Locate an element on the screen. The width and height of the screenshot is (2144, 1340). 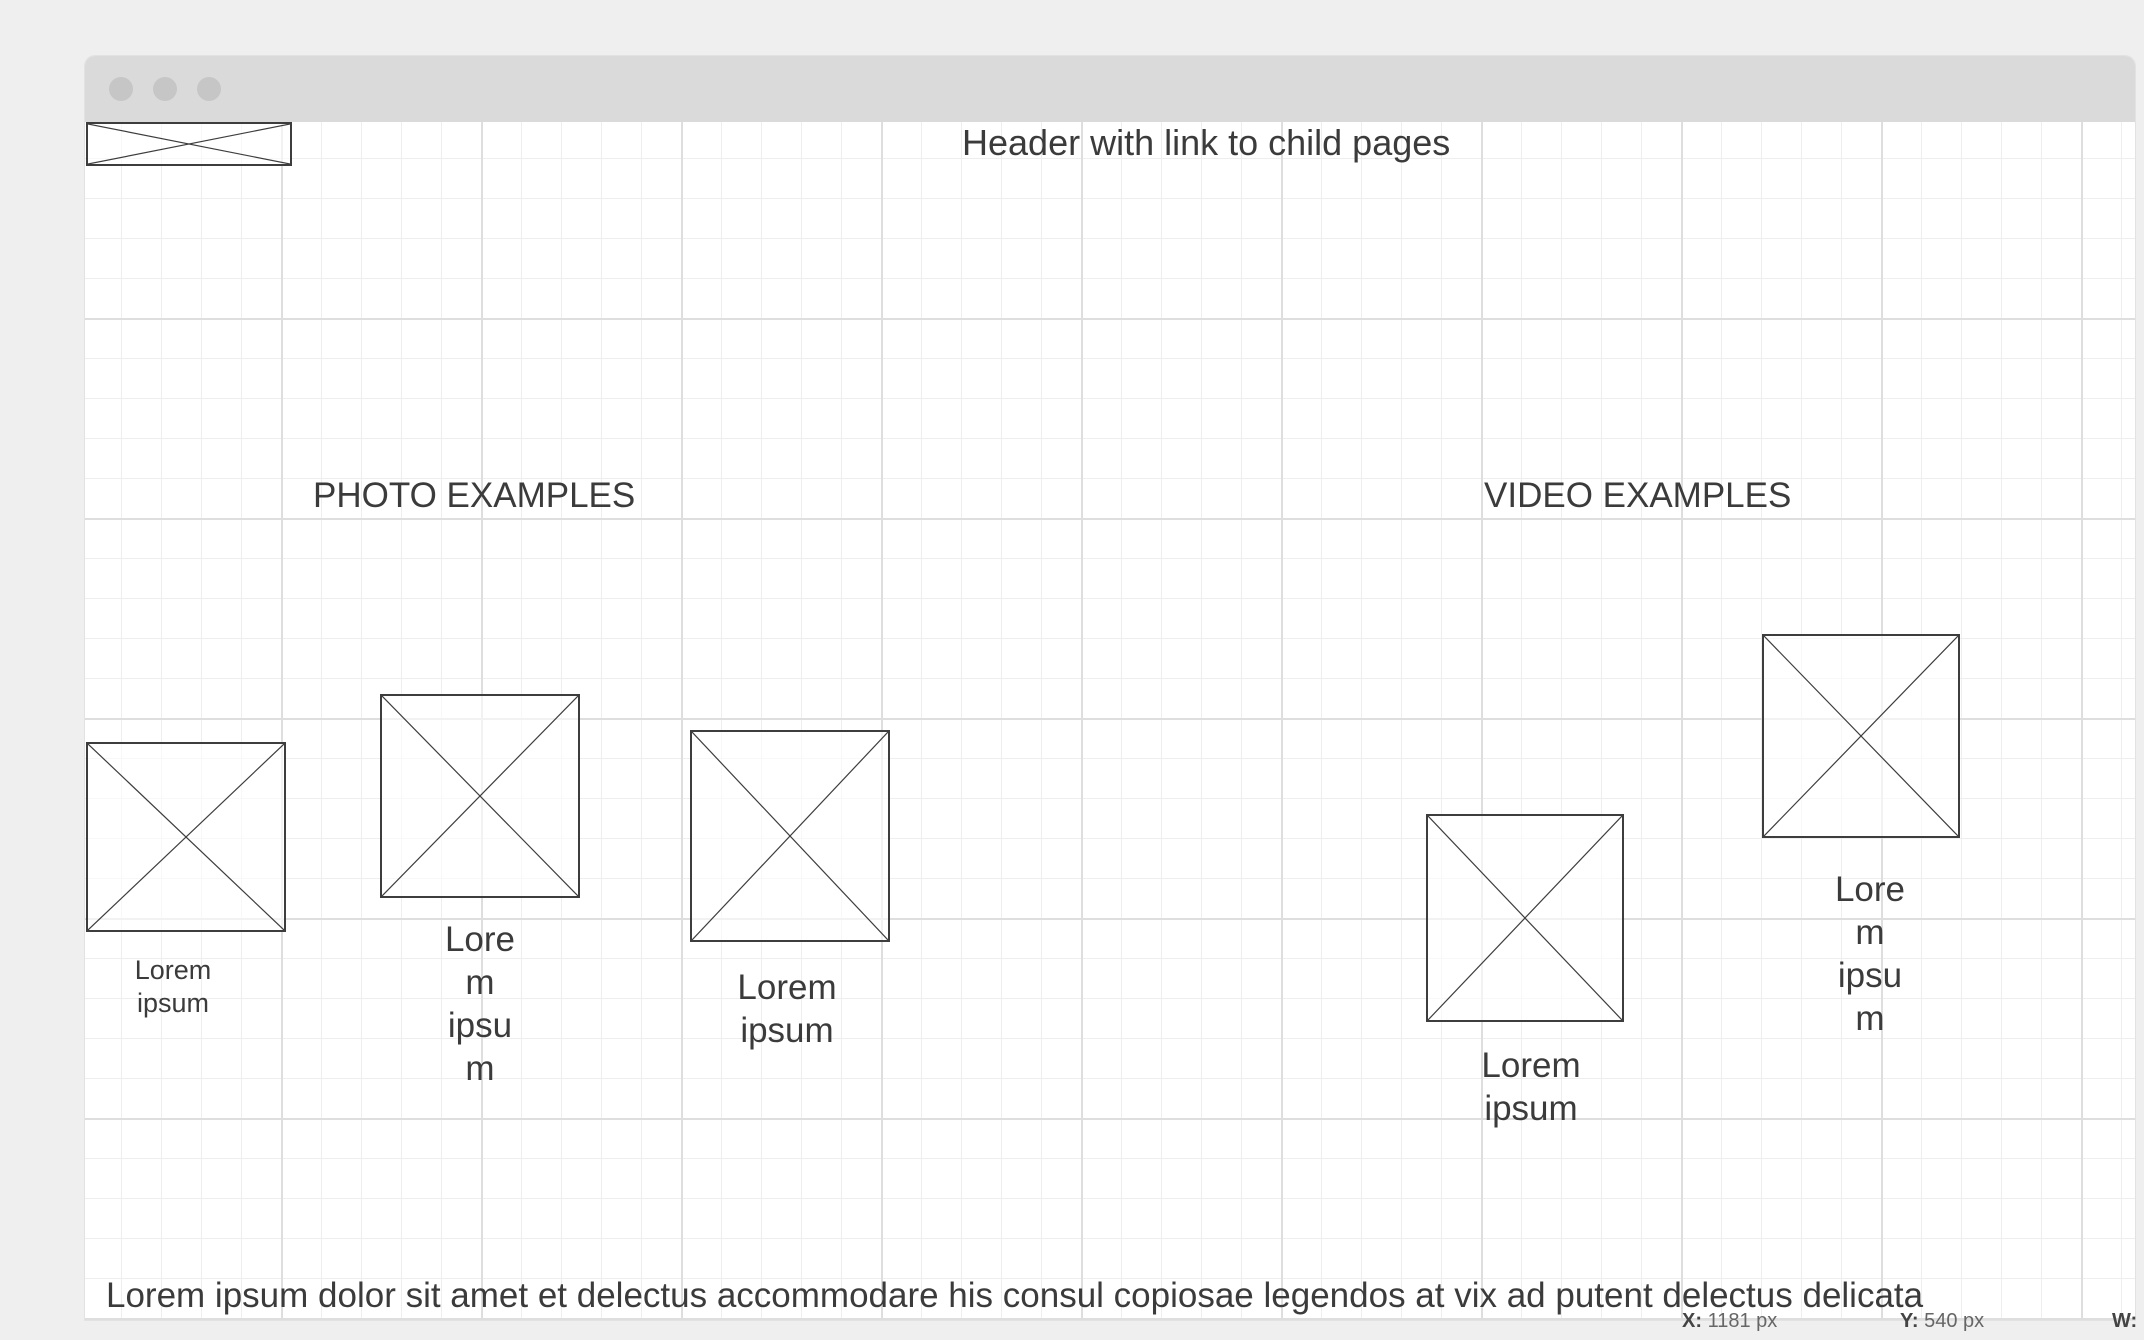
status-y-readout: Y: 540 px is located at coordinates (1942, 1321).